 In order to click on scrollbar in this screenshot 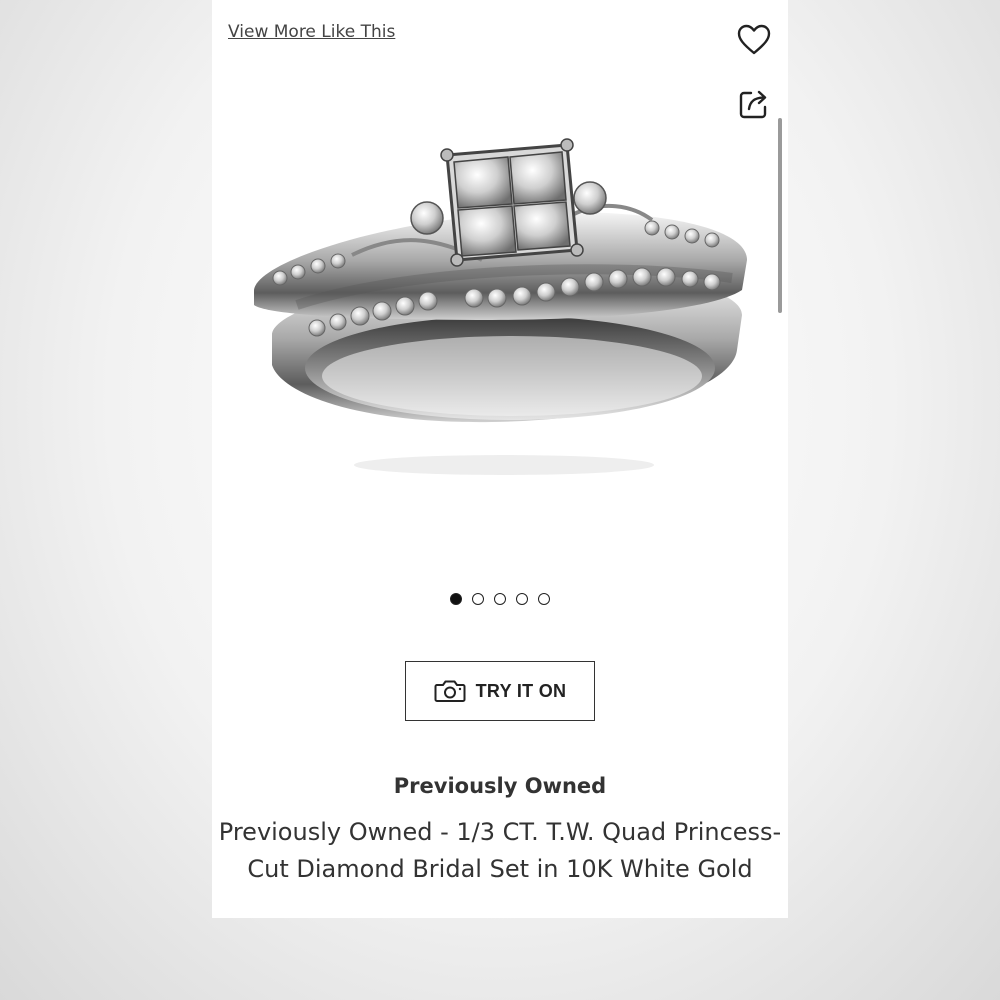, I will do `click(780, 215)`.